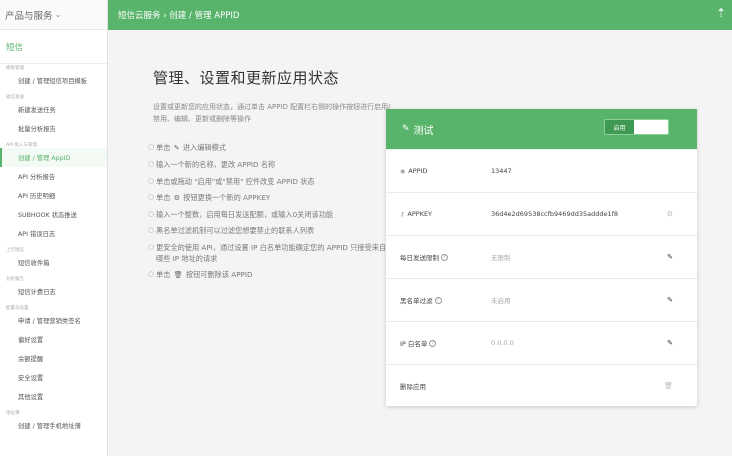 The height and width of the screenshot is (456, 732). I want to click on sidebar-item-other-settings: 其他设置, so click(53, 396).